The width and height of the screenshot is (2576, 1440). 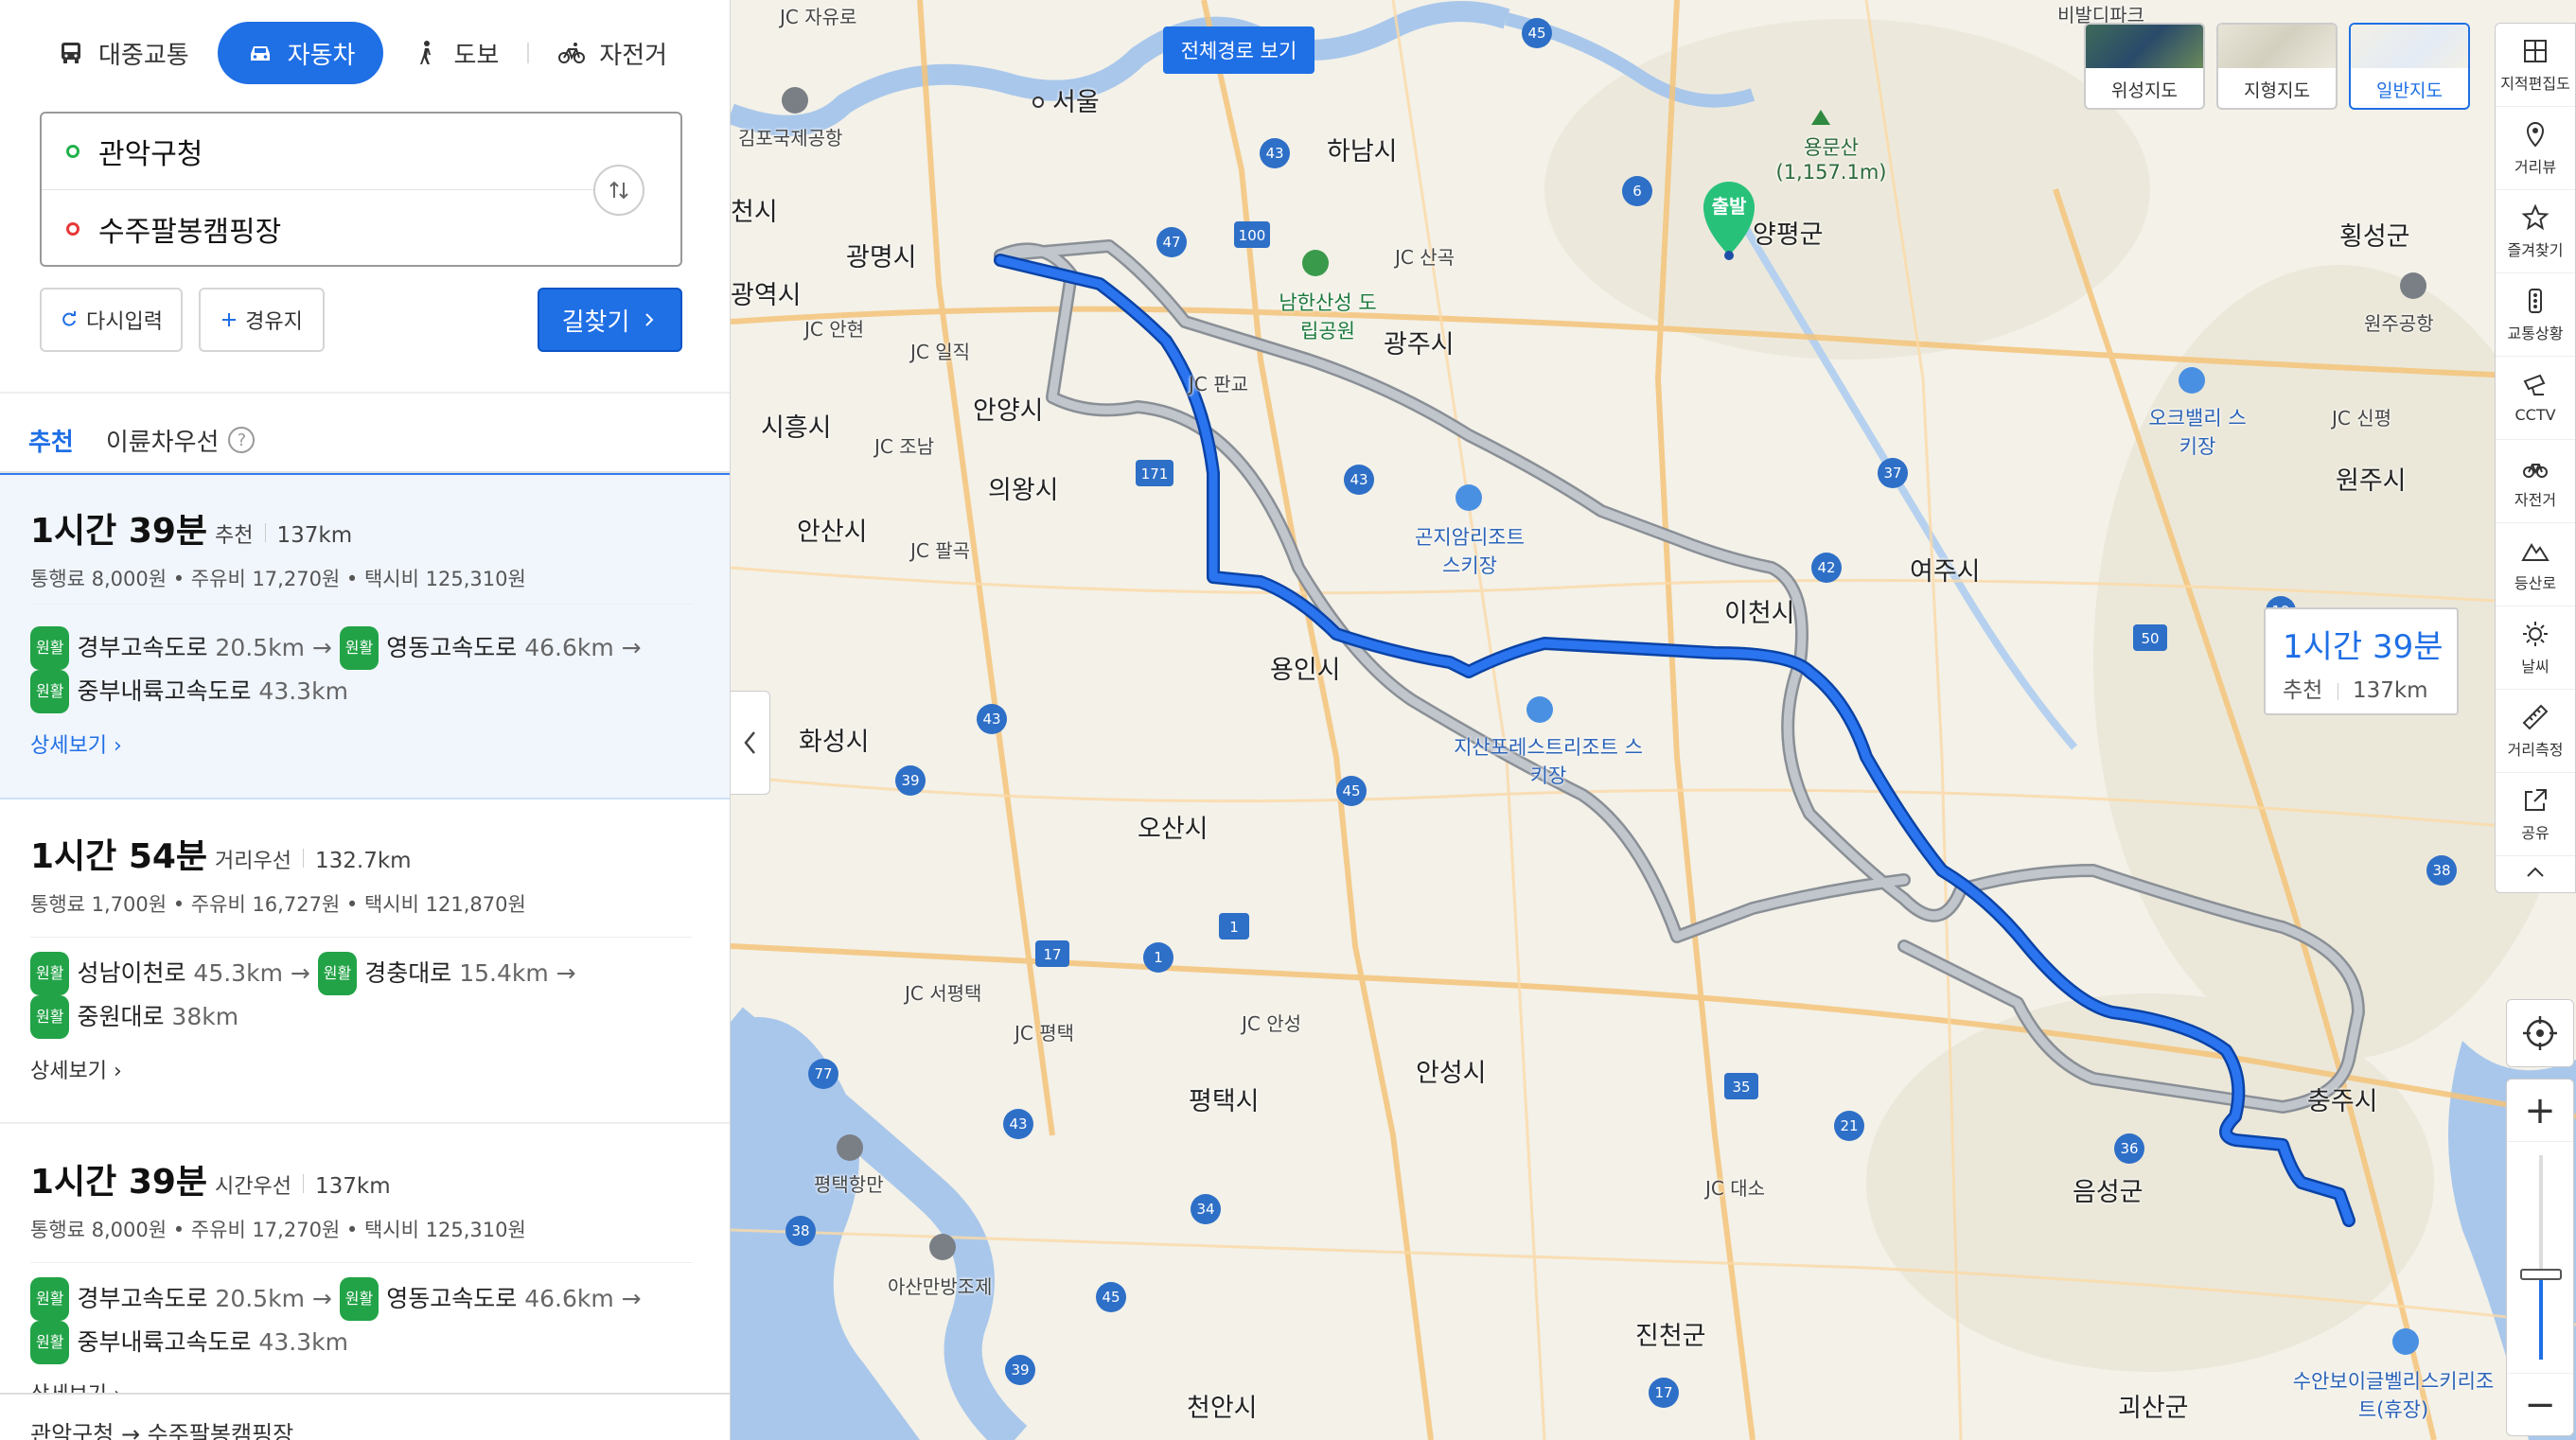 I want to click on result-separator, so click(x=304, y=859).